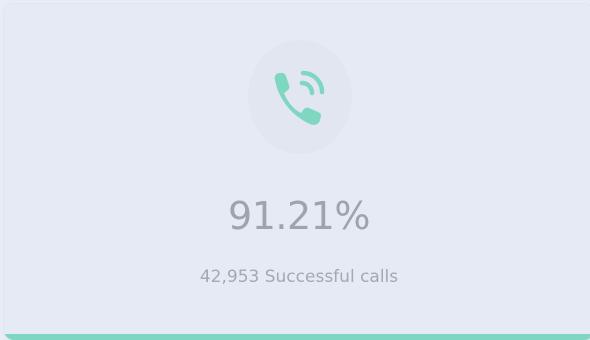  Describe the element at coordinates (297, 337) in the screenshot. I see `progress-bar` at that location.